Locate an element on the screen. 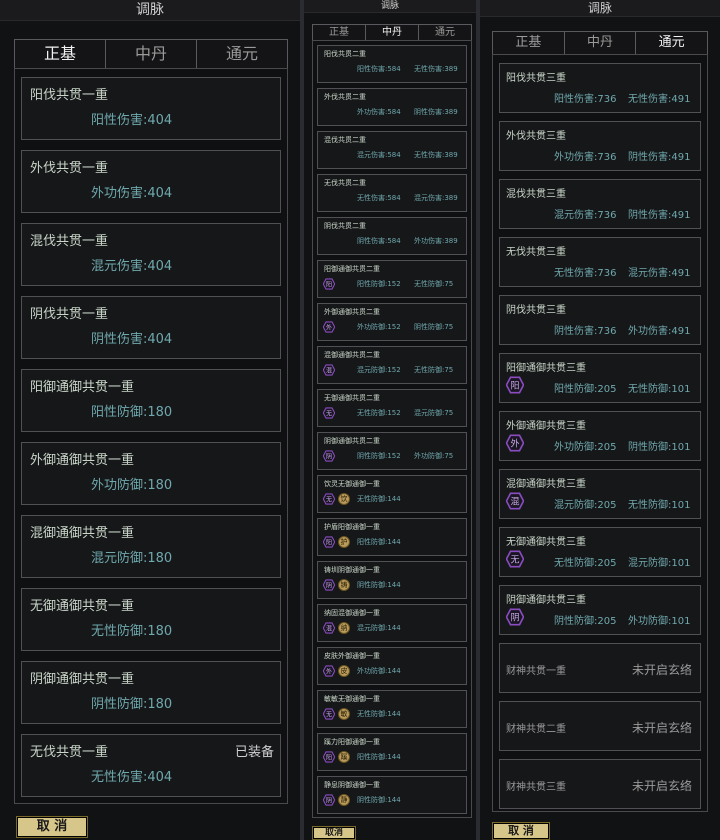 Image resolution: width=720 pixels, height=840 pixels. locked-mod-card: 财神共贯二重 未开启玄络 is located at coordinates (600, 726).